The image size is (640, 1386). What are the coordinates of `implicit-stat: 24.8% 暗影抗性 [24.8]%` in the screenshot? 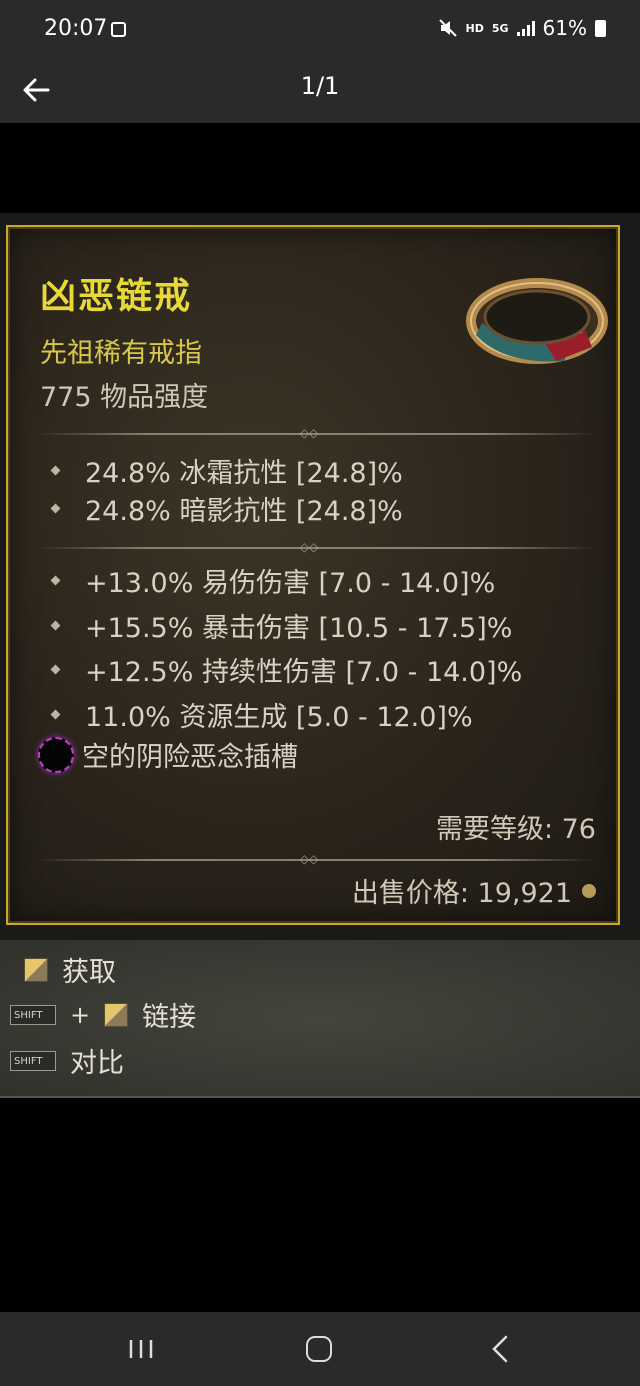 It's located at (225, 508).